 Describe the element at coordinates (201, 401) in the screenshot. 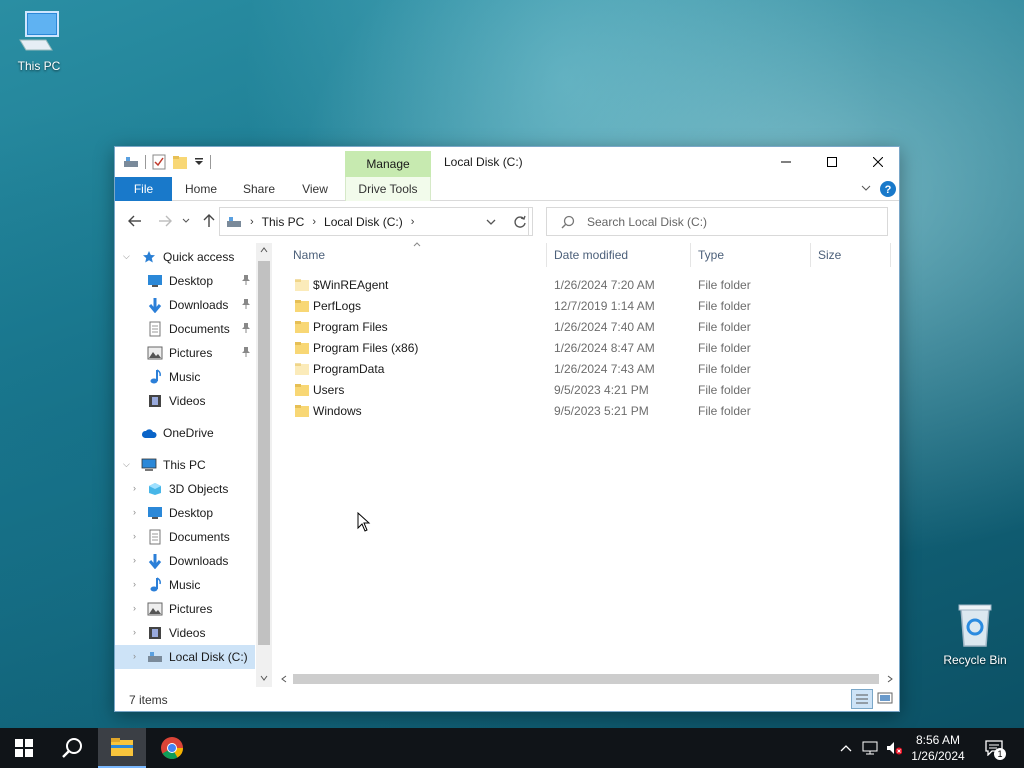

I see `nav-qa-videos: Videos` at that location.